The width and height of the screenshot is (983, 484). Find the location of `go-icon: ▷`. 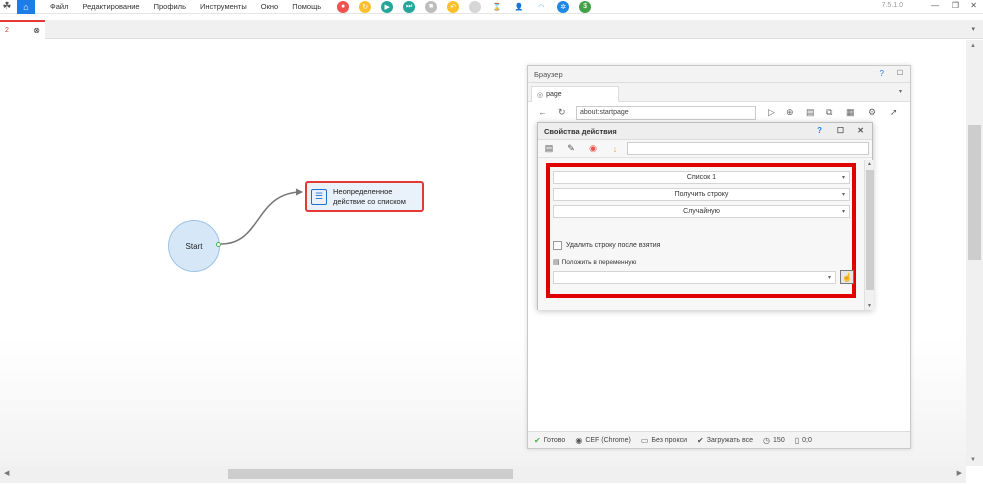

go-icon: ▷ is located at coordinates (771, 112).